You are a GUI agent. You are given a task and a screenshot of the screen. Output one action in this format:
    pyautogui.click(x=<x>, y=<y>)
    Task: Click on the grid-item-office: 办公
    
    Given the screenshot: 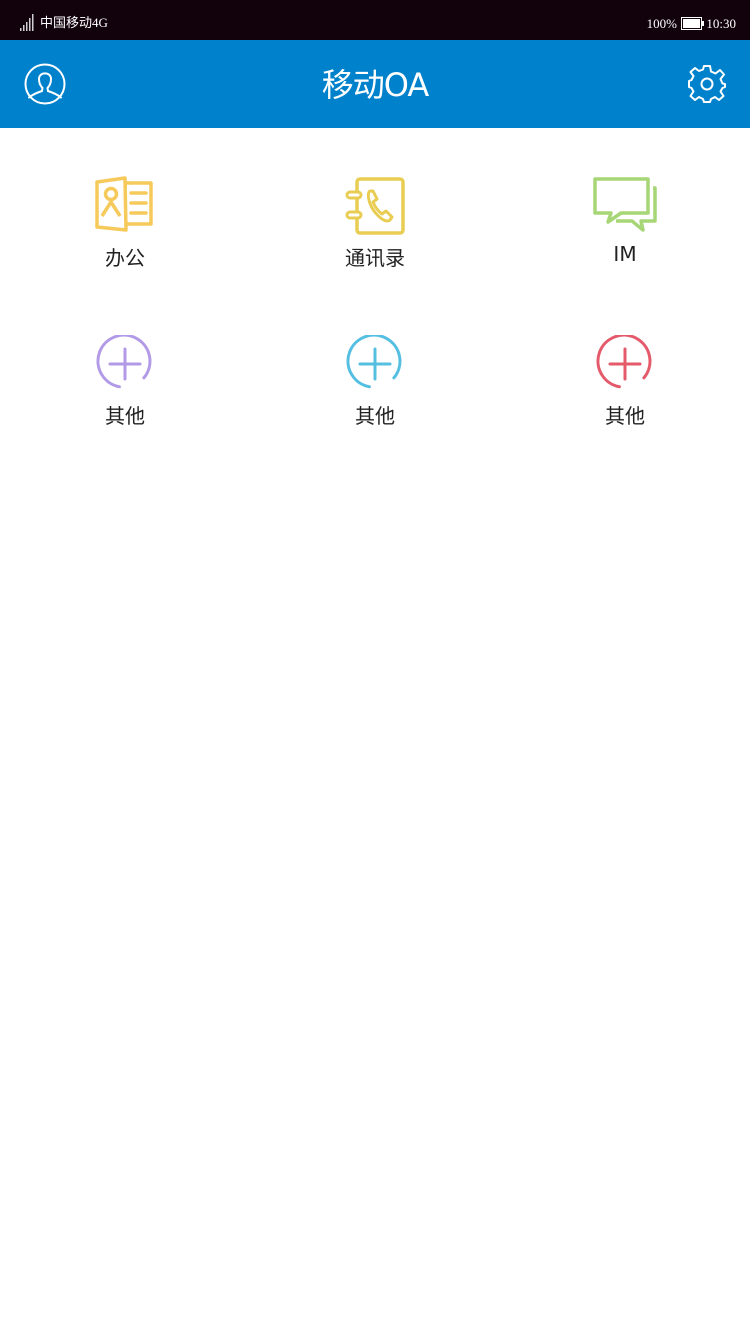 What is the action you would take?
    pyautogui.click(x=125, y=220)
    